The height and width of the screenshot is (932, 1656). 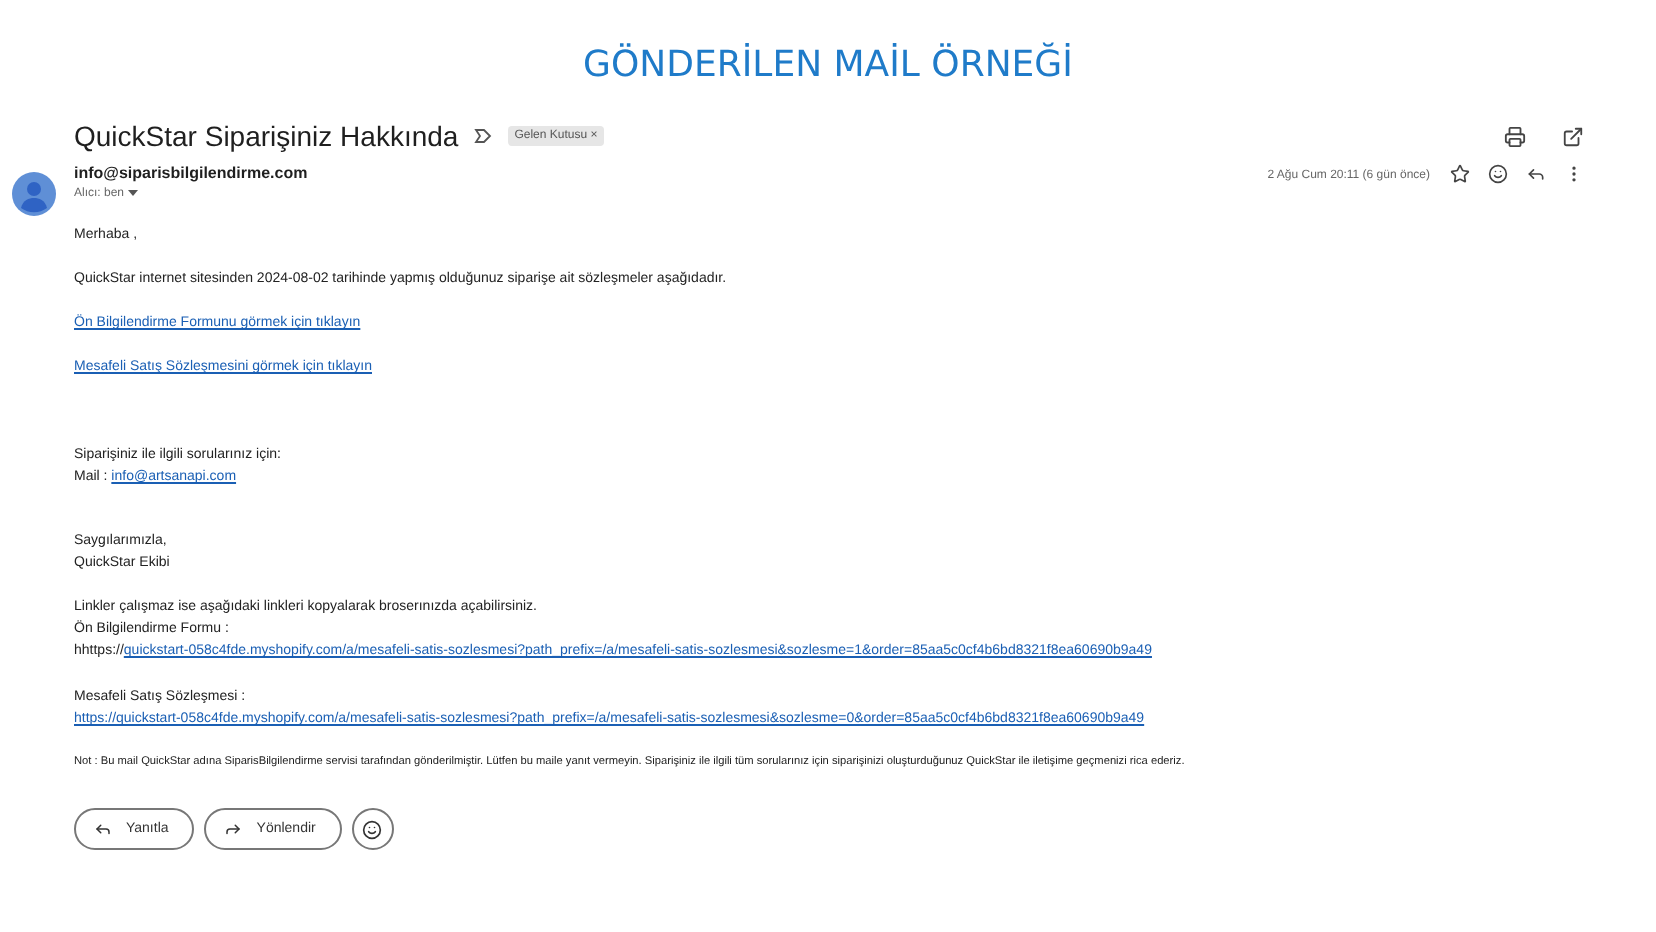 I want to click on caret-icon, so click(x=133, y=194).